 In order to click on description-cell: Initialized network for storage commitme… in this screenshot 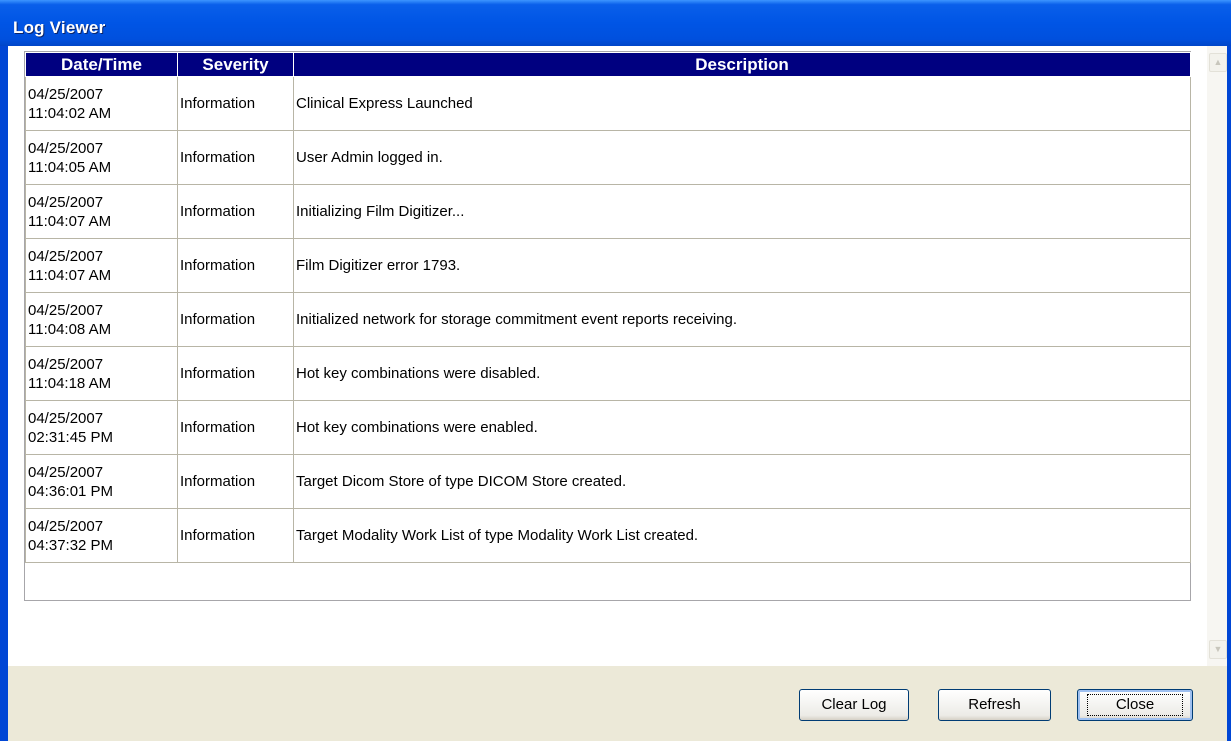, I will do `click(742, 319)`.